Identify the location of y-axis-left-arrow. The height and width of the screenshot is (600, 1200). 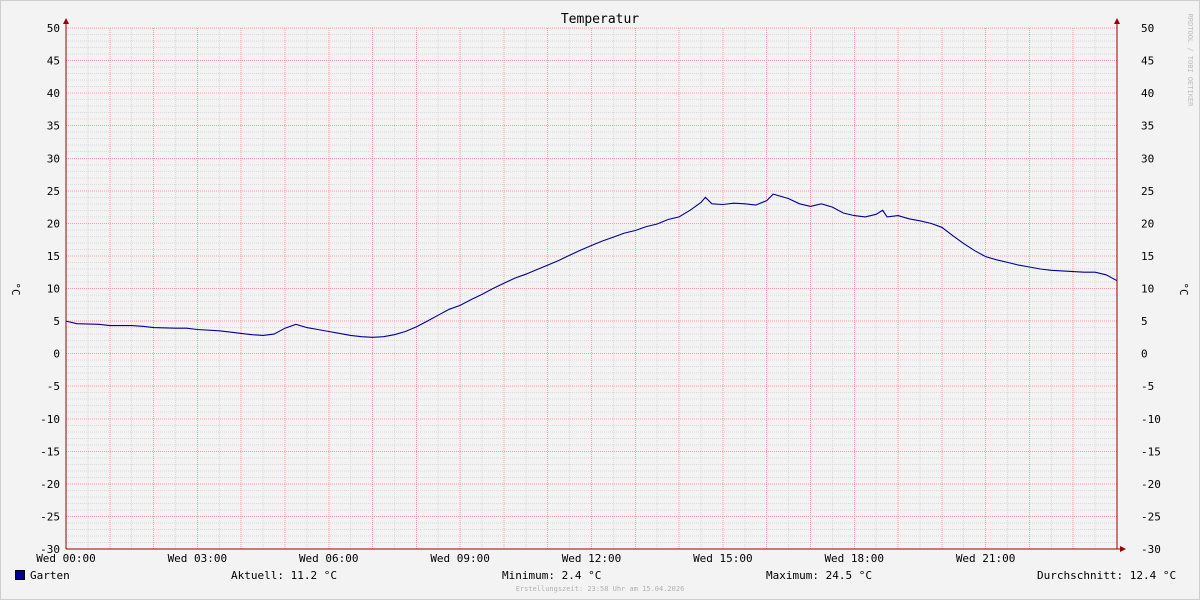
(66, 21).